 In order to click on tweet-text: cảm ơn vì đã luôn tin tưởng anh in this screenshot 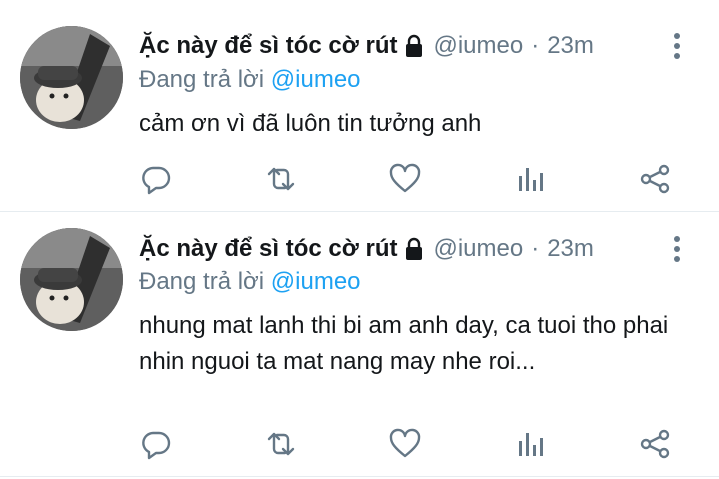, I will do `click(310, 123)`.